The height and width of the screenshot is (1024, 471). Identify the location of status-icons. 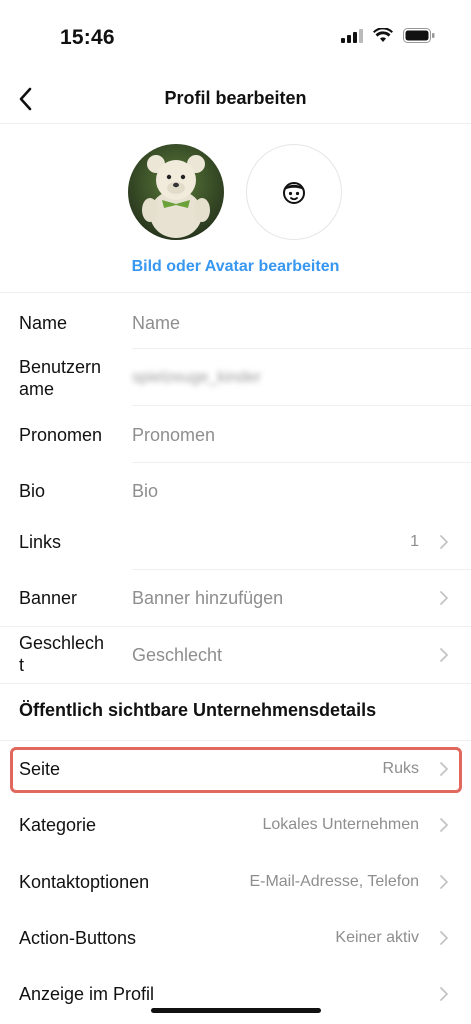
(388, 35).